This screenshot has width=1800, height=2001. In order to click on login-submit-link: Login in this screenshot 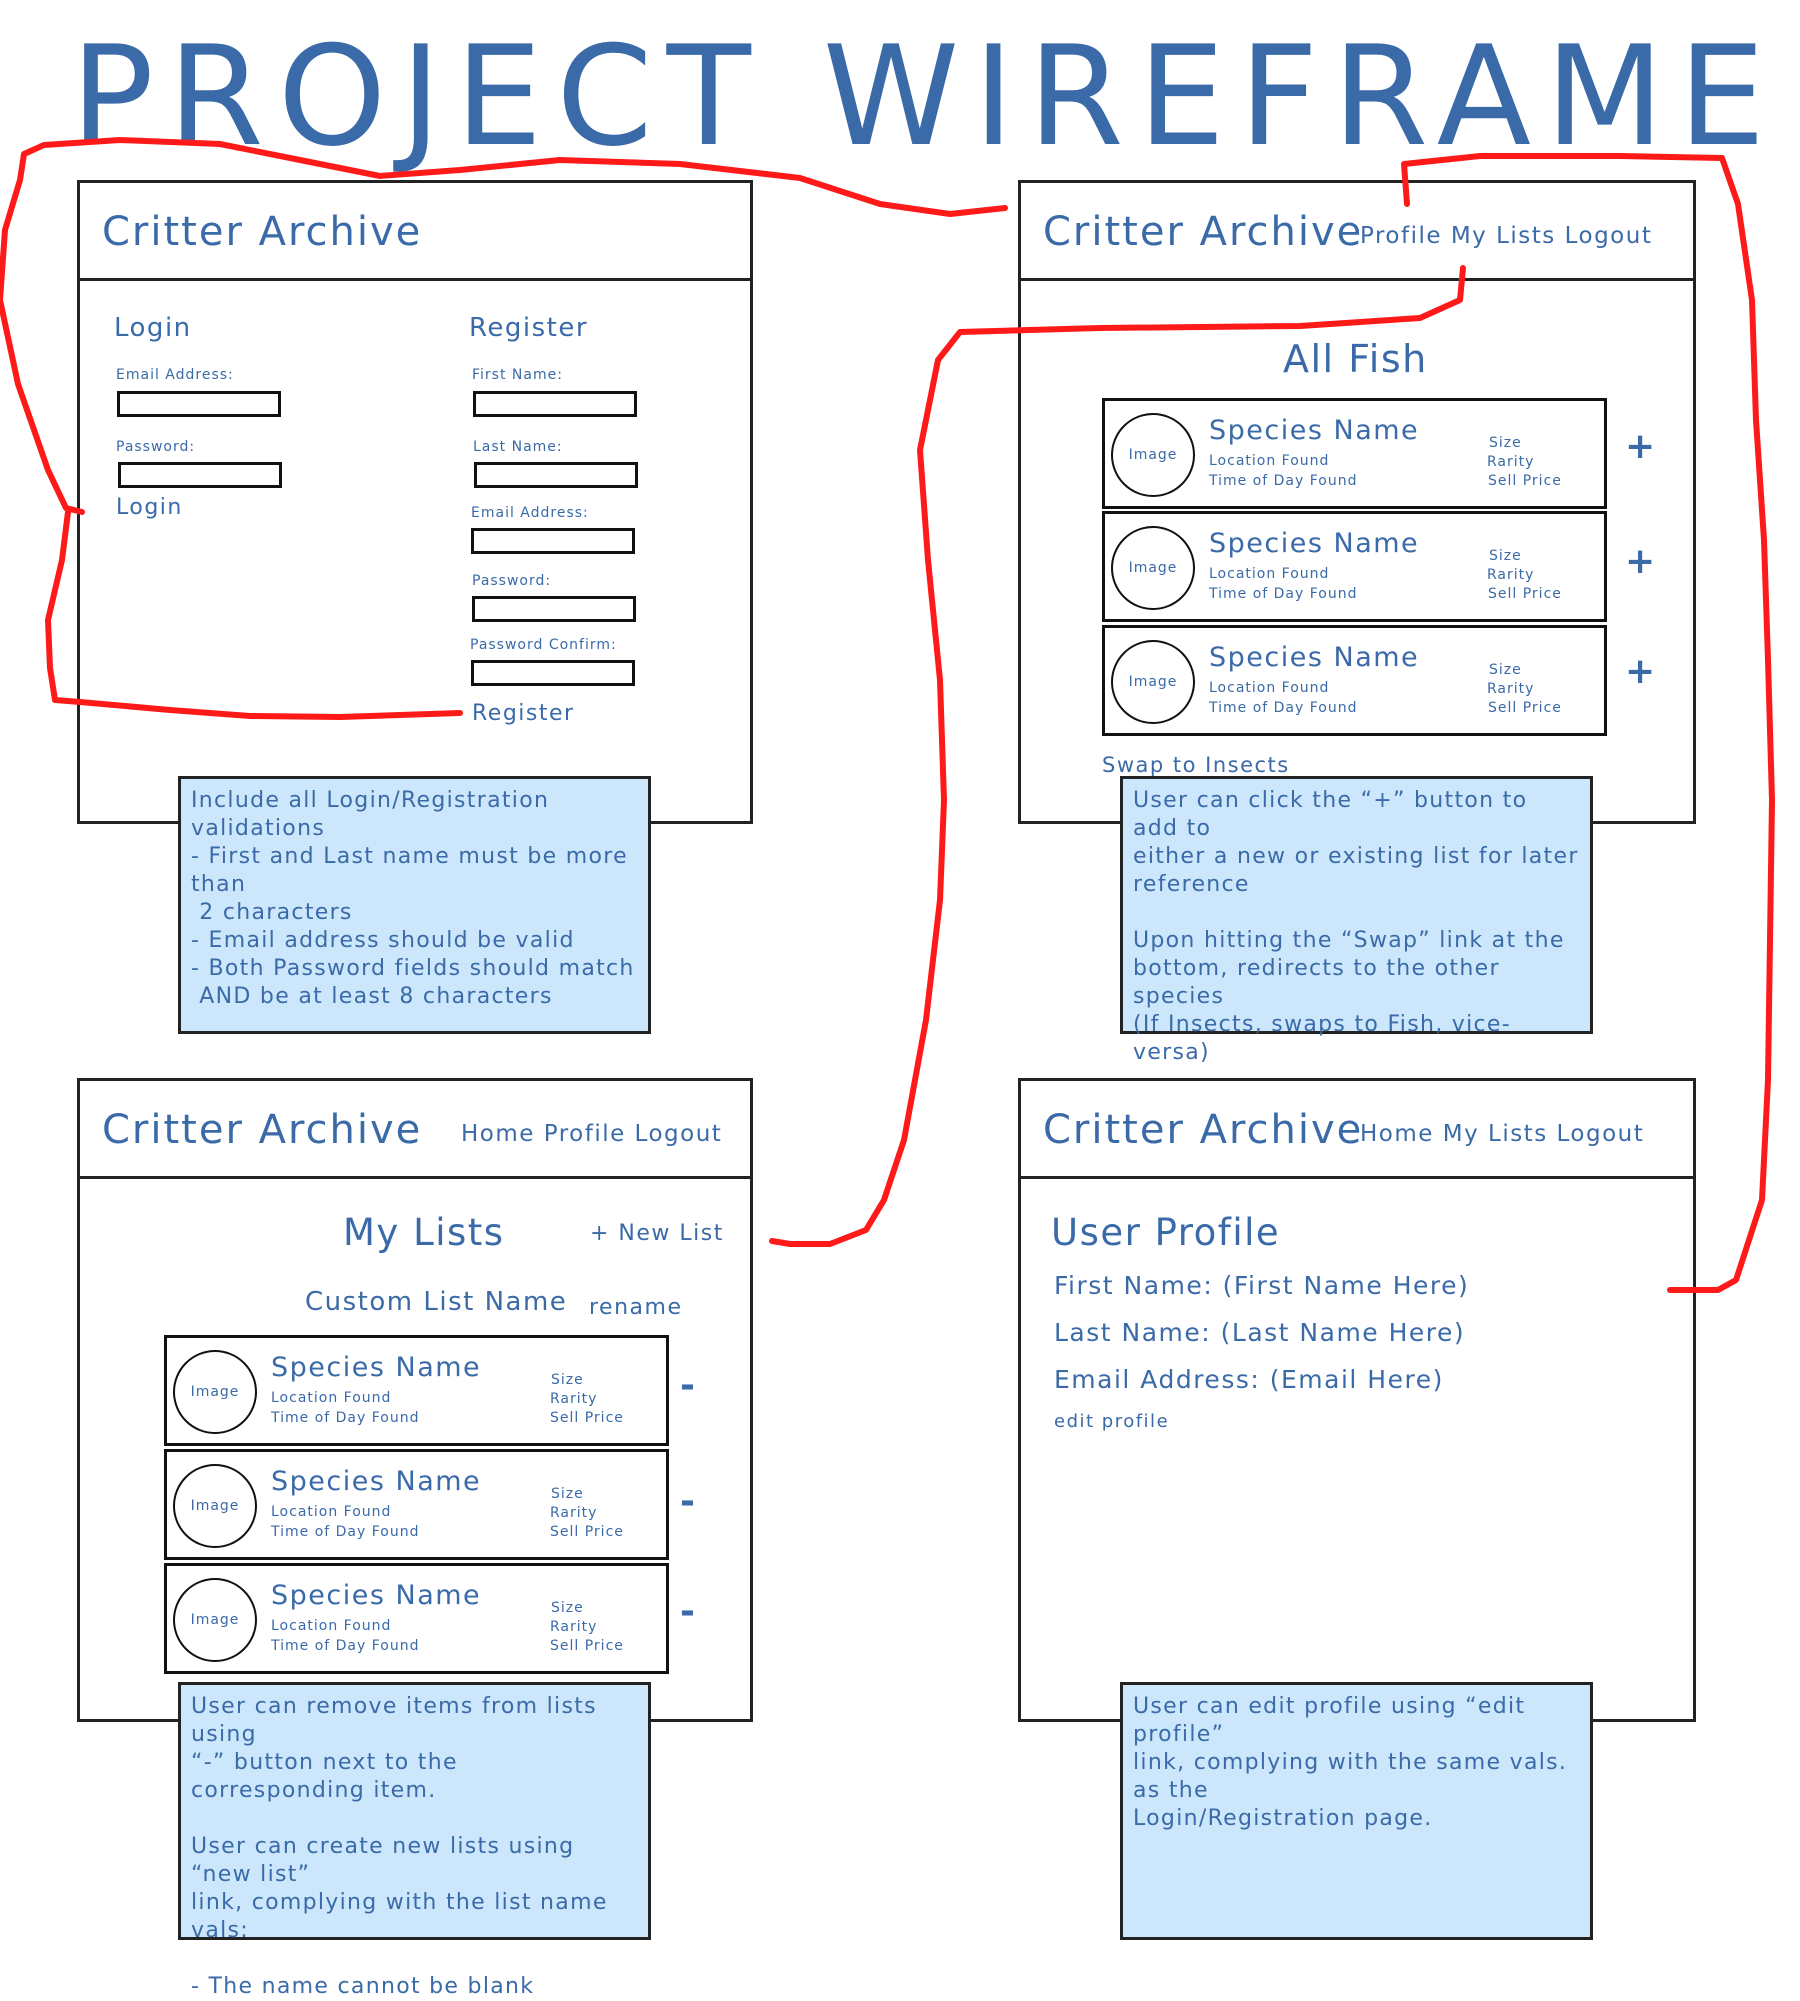, I will do `click(149, 507)`.